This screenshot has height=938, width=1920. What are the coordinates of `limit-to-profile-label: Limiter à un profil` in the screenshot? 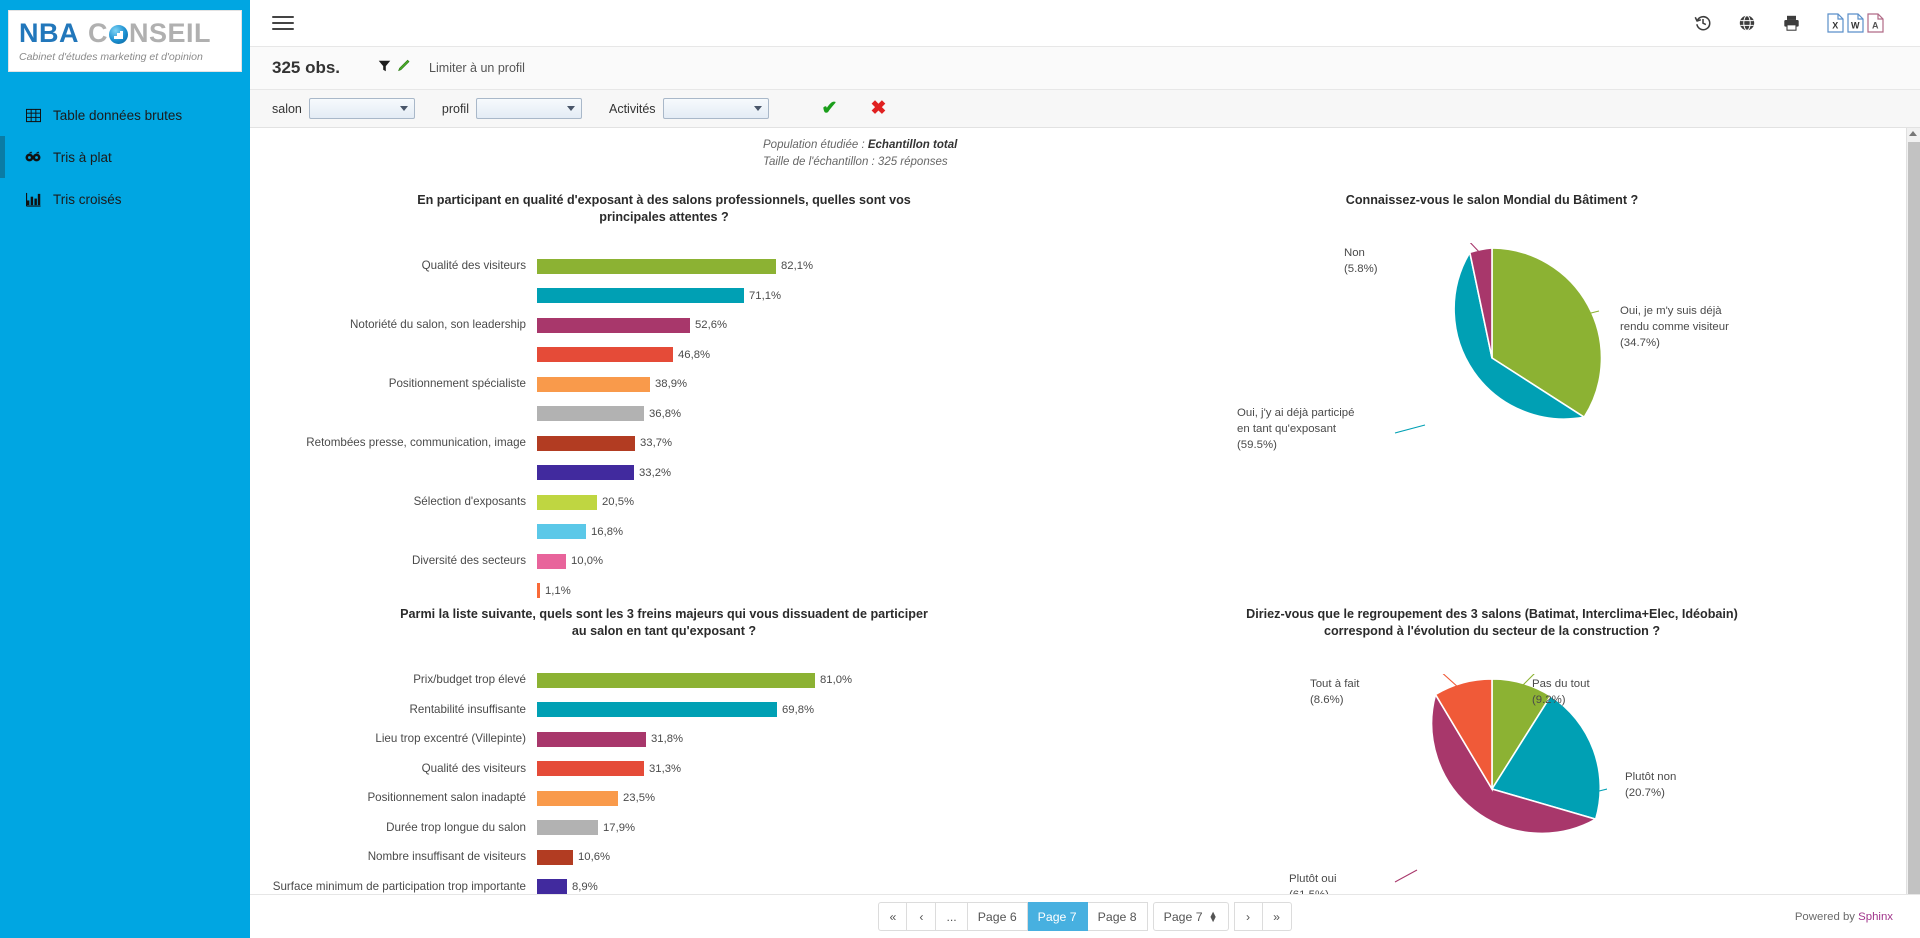 It's located at (477, 68).